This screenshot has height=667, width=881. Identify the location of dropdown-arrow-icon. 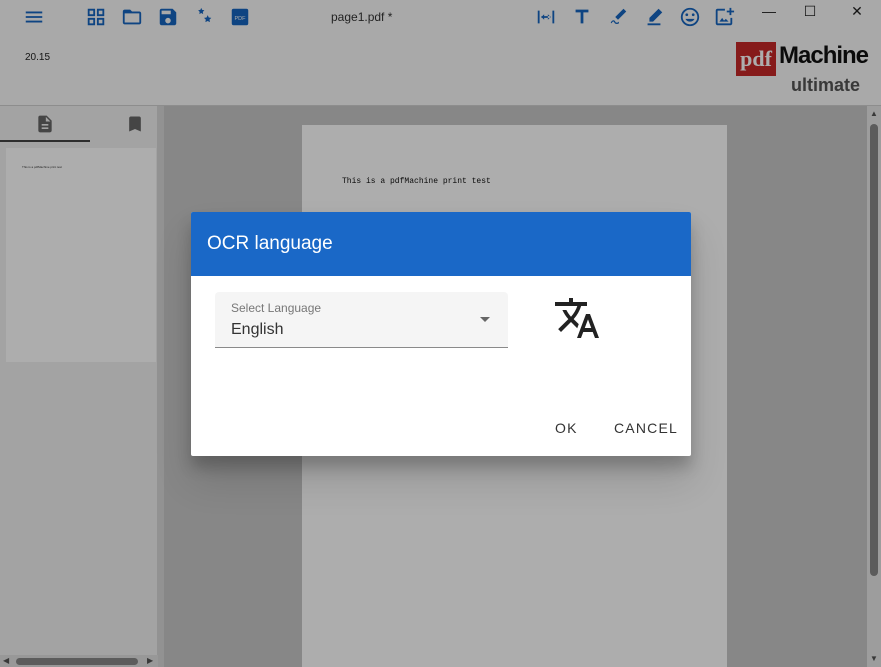
(485, 319).